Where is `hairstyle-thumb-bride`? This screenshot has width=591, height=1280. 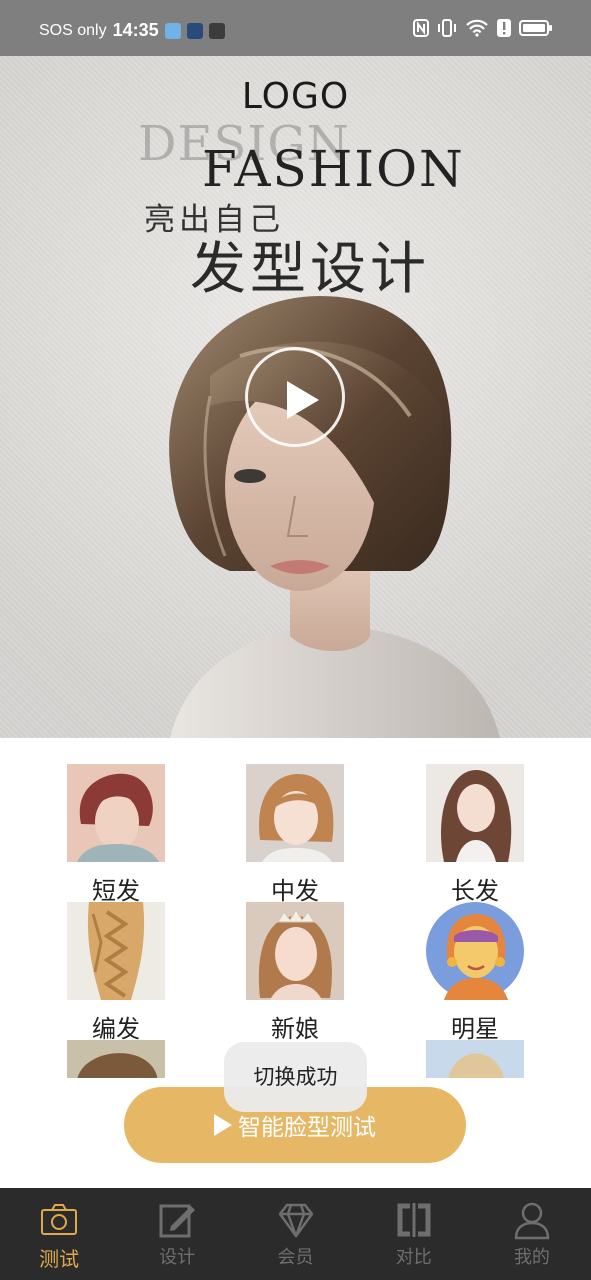
hairstyle-thumb-bride is located at coordinates (295, 951).